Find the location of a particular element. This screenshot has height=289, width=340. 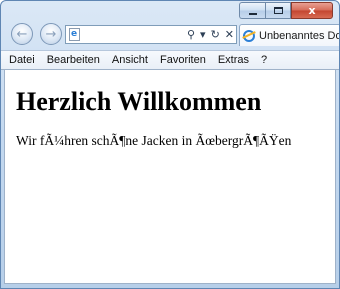

tab-title: Unbenanntes Dok is located at coordinates (299, 35).